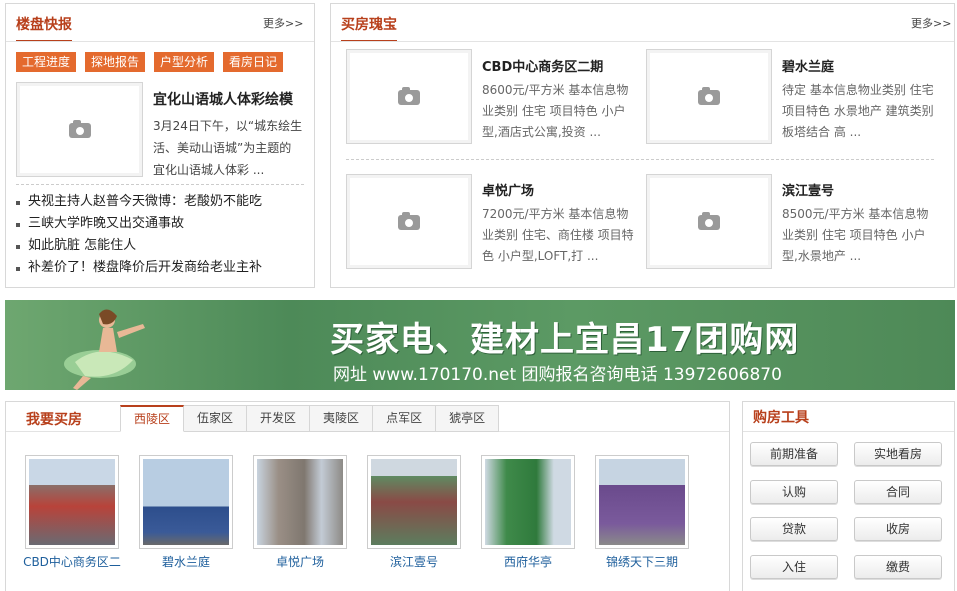 Image resolution: width=957 pixels, height=591 pixels. What do you see at coordinates (184, 62) in the screenshot?
I see `tag-layout-analysis: 户型分析` at bounding box center [184, 62].